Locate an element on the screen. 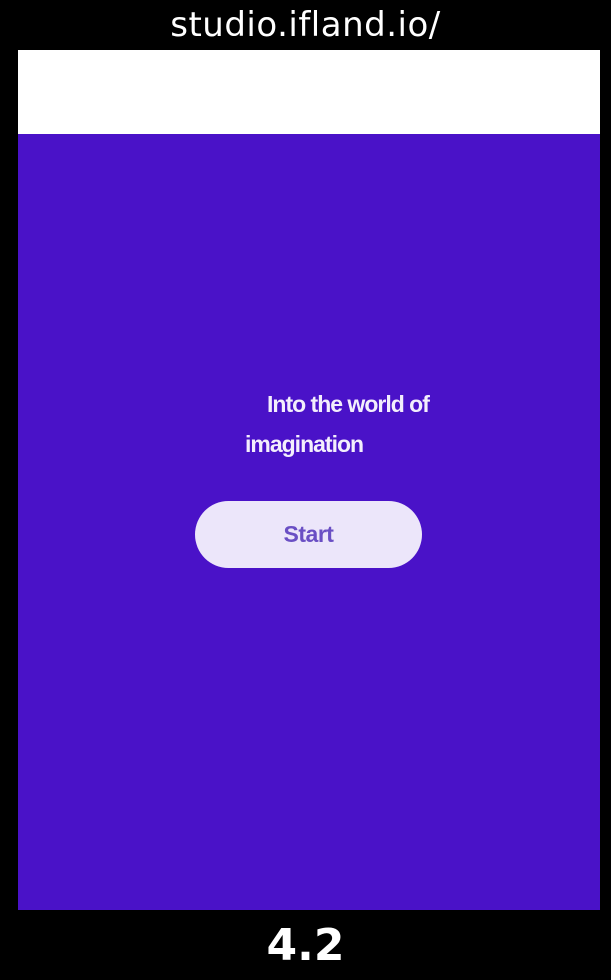  tagline-line-2: imagination is located at coordinates (304, 444).